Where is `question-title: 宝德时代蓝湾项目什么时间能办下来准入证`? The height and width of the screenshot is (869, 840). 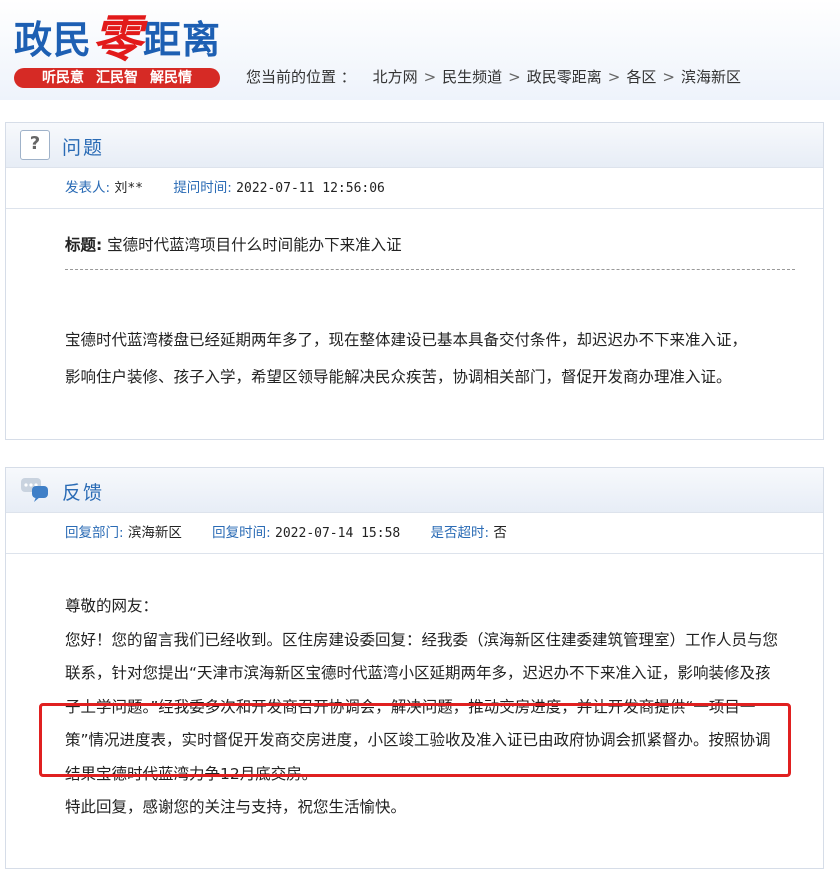
question-title: 宝德时代蓝湾项目什么时间能办下来准入证 is located at coordinates (254, 245).